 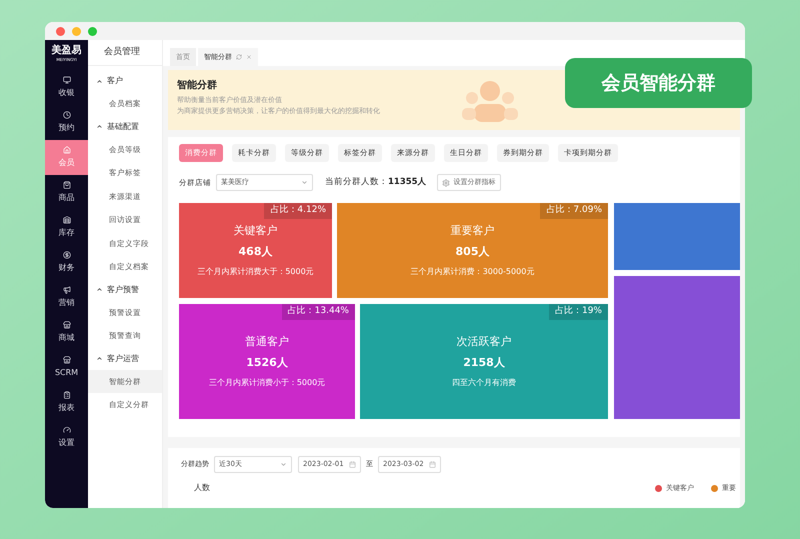 What do you see at coordinates (472, 272) in the screenshot?
I see `segment-description: 三个月内累计消费：3000-5000元` at bounding box center [472, 272].